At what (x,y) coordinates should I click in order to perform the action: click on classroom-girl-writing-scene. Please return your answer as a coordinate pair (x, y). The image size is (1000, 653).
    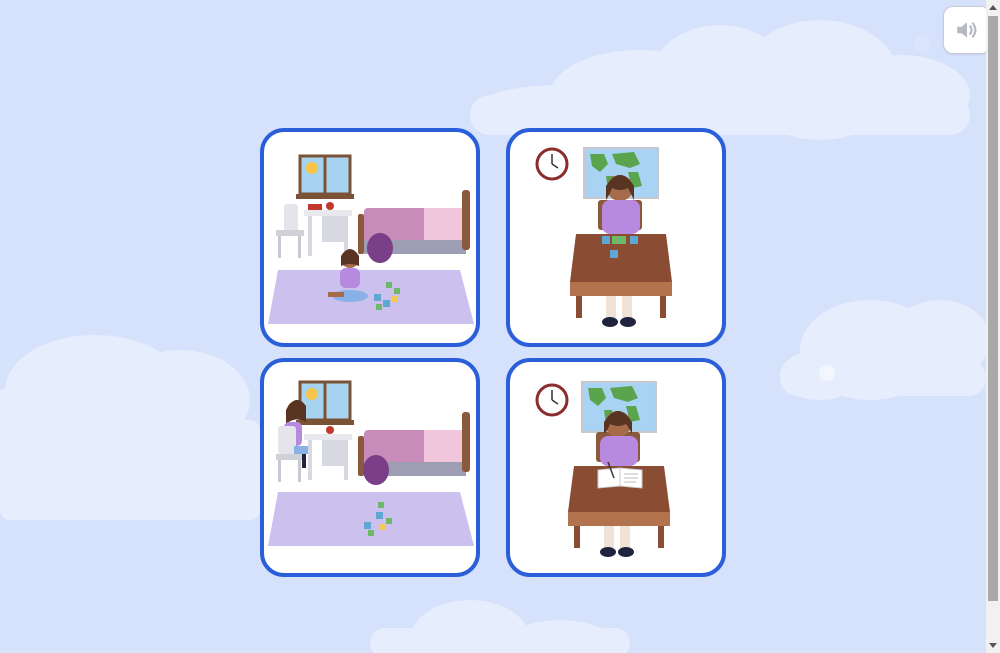
    Looking at the image, I should click on (602, 469).